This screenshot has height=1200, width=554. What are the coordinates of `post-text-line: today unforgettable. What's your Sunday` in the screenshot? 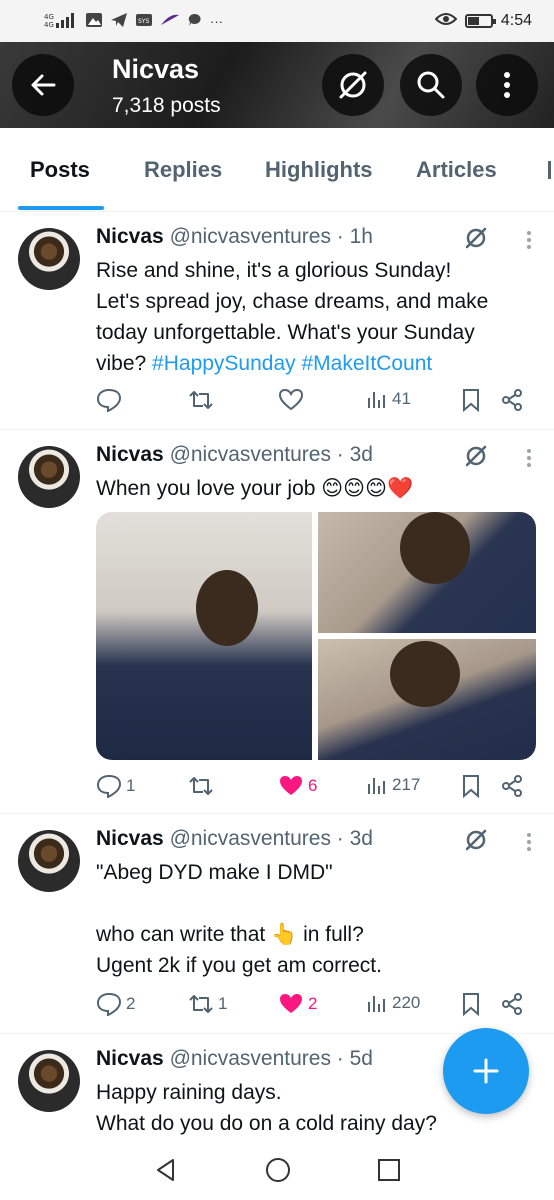 It's located at (285, 332).